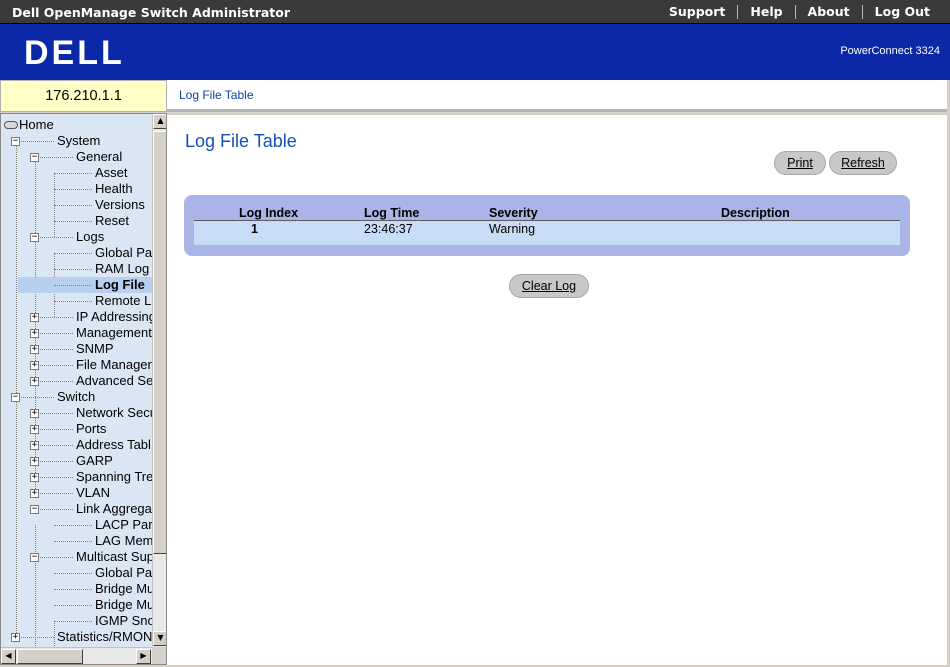 This screenshot has height=667, width=950. I want to click on tree-item-label: RAM Log, so click(122, 269).